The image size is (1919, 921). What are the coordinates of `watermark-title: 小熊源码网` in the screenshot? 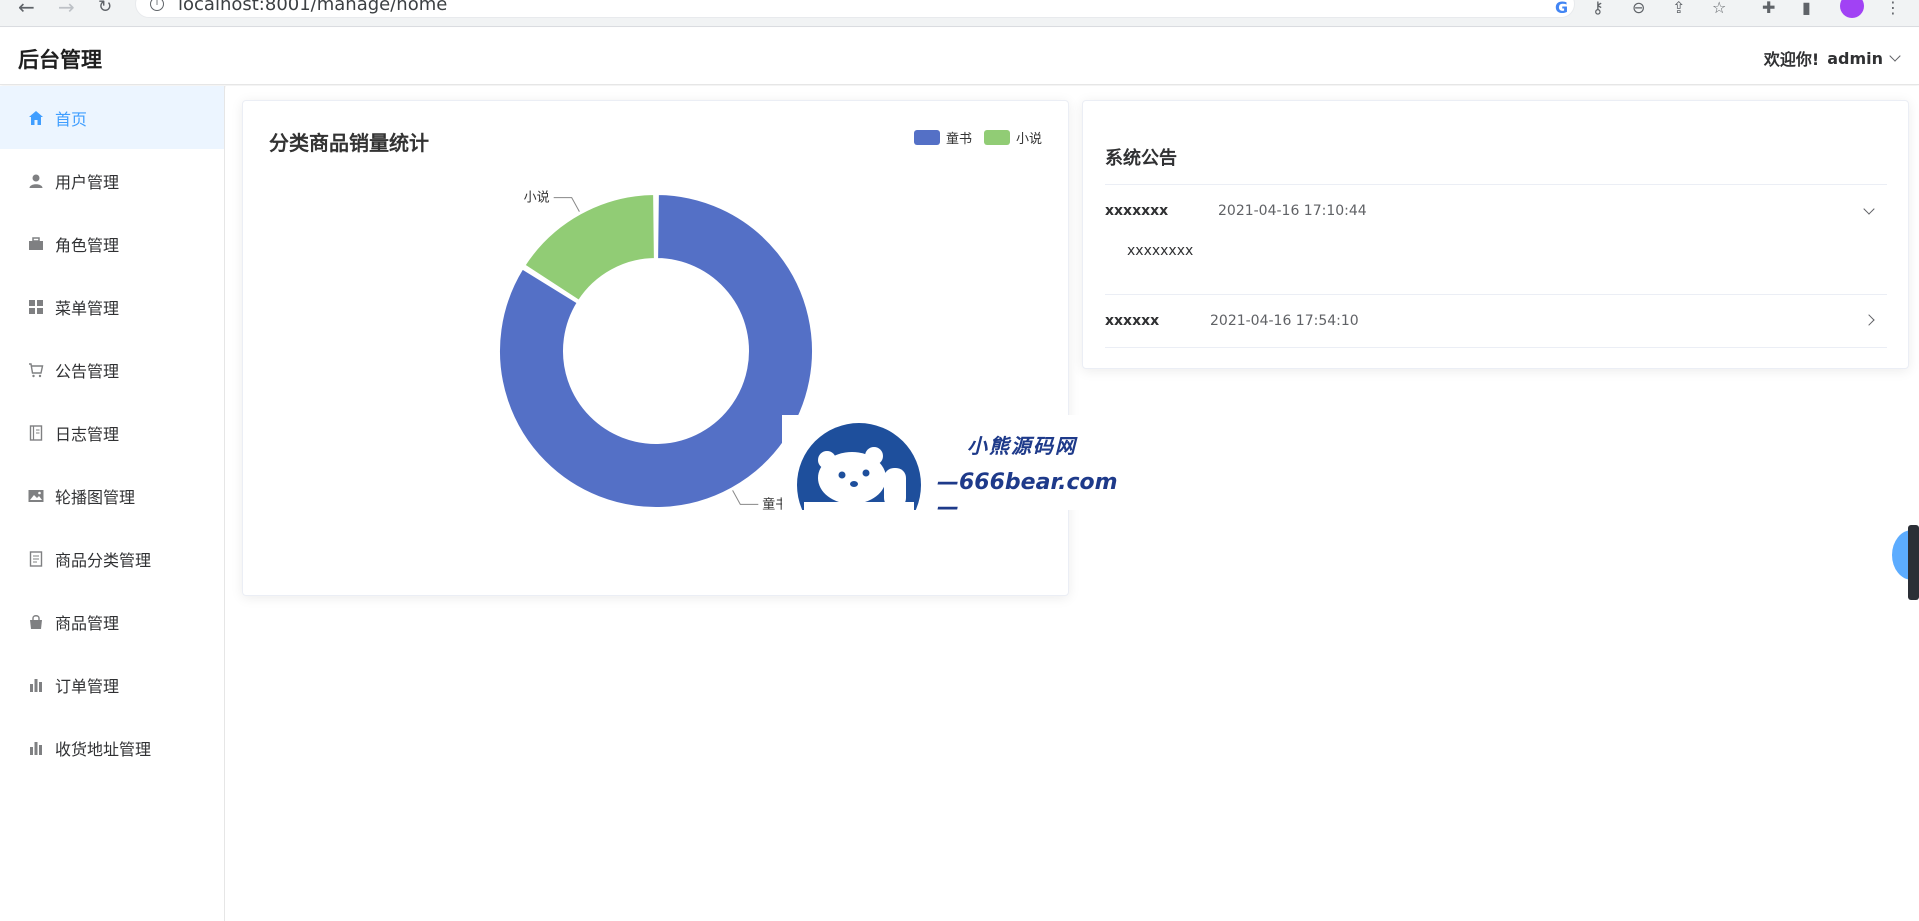 It's located at (1022, 446).